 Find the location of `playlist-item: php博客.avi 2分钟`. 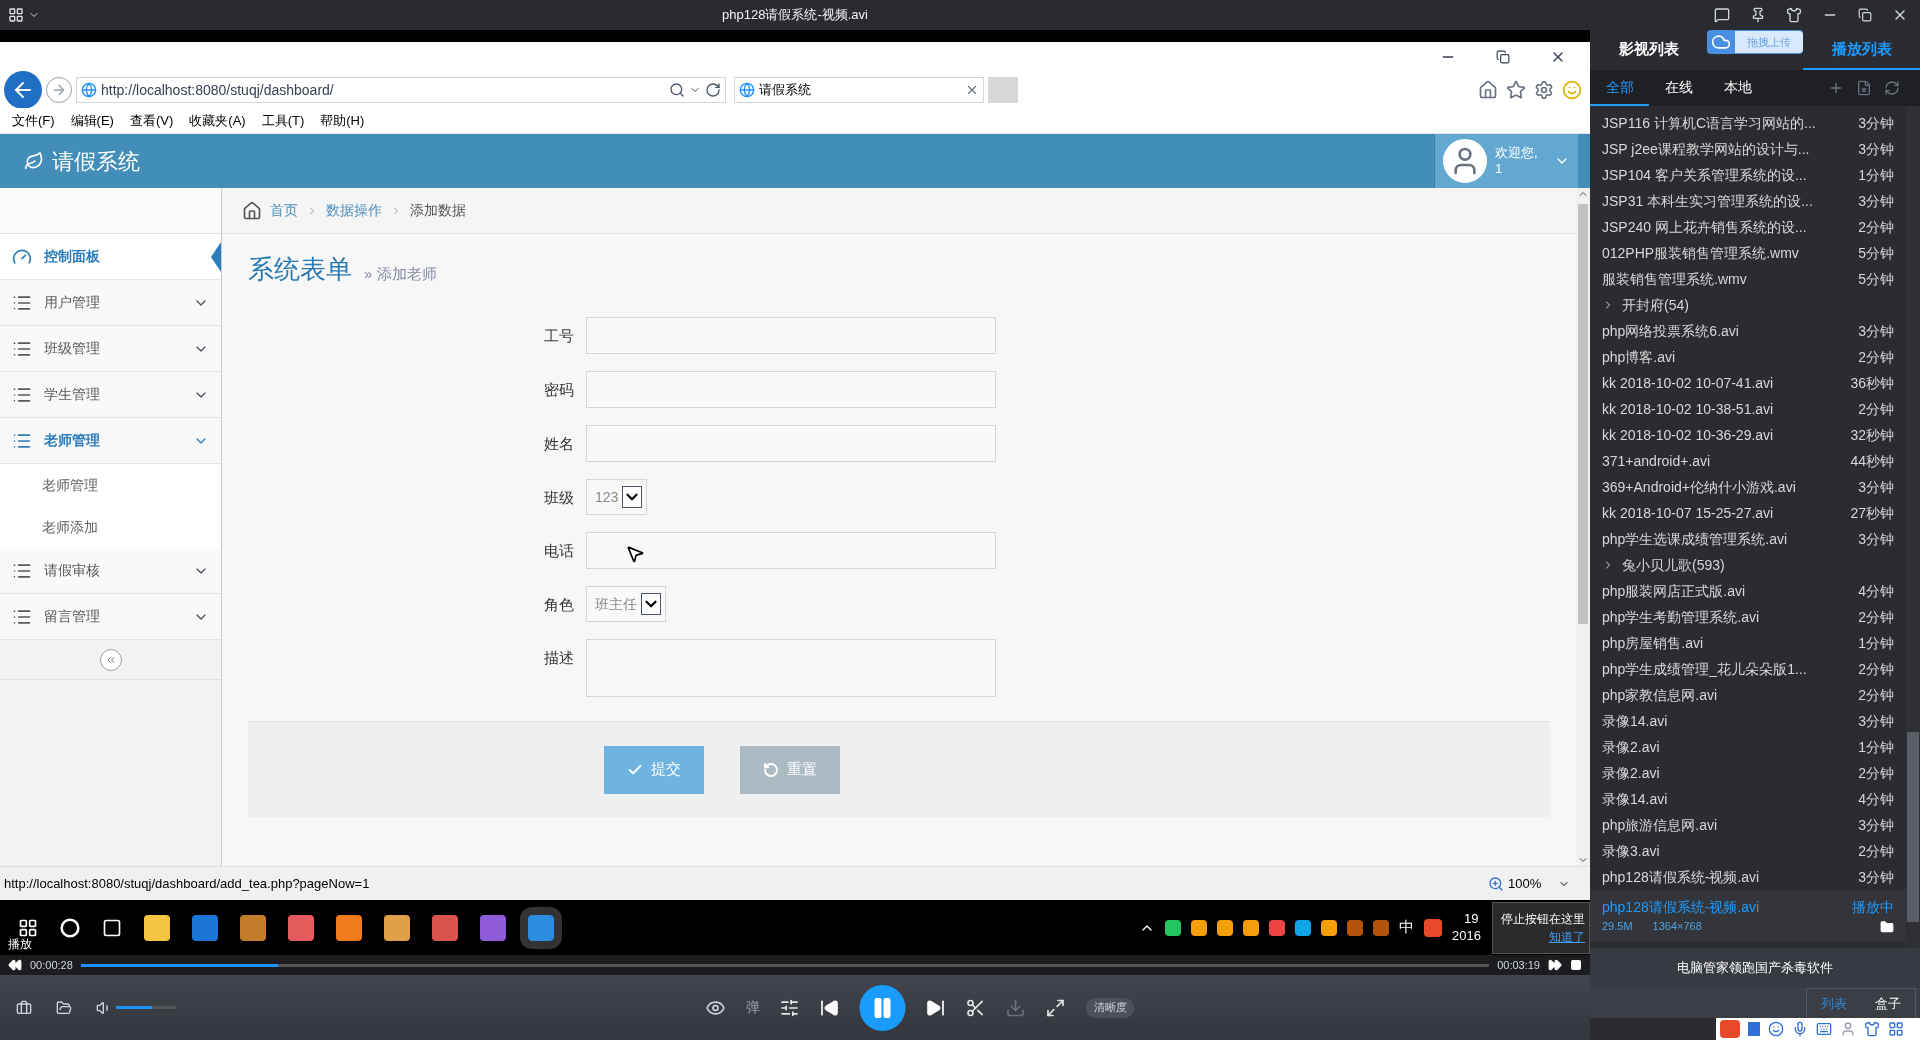

playlist-item: php博客.avi 2分钟 is located at coordinates (1748, 357).